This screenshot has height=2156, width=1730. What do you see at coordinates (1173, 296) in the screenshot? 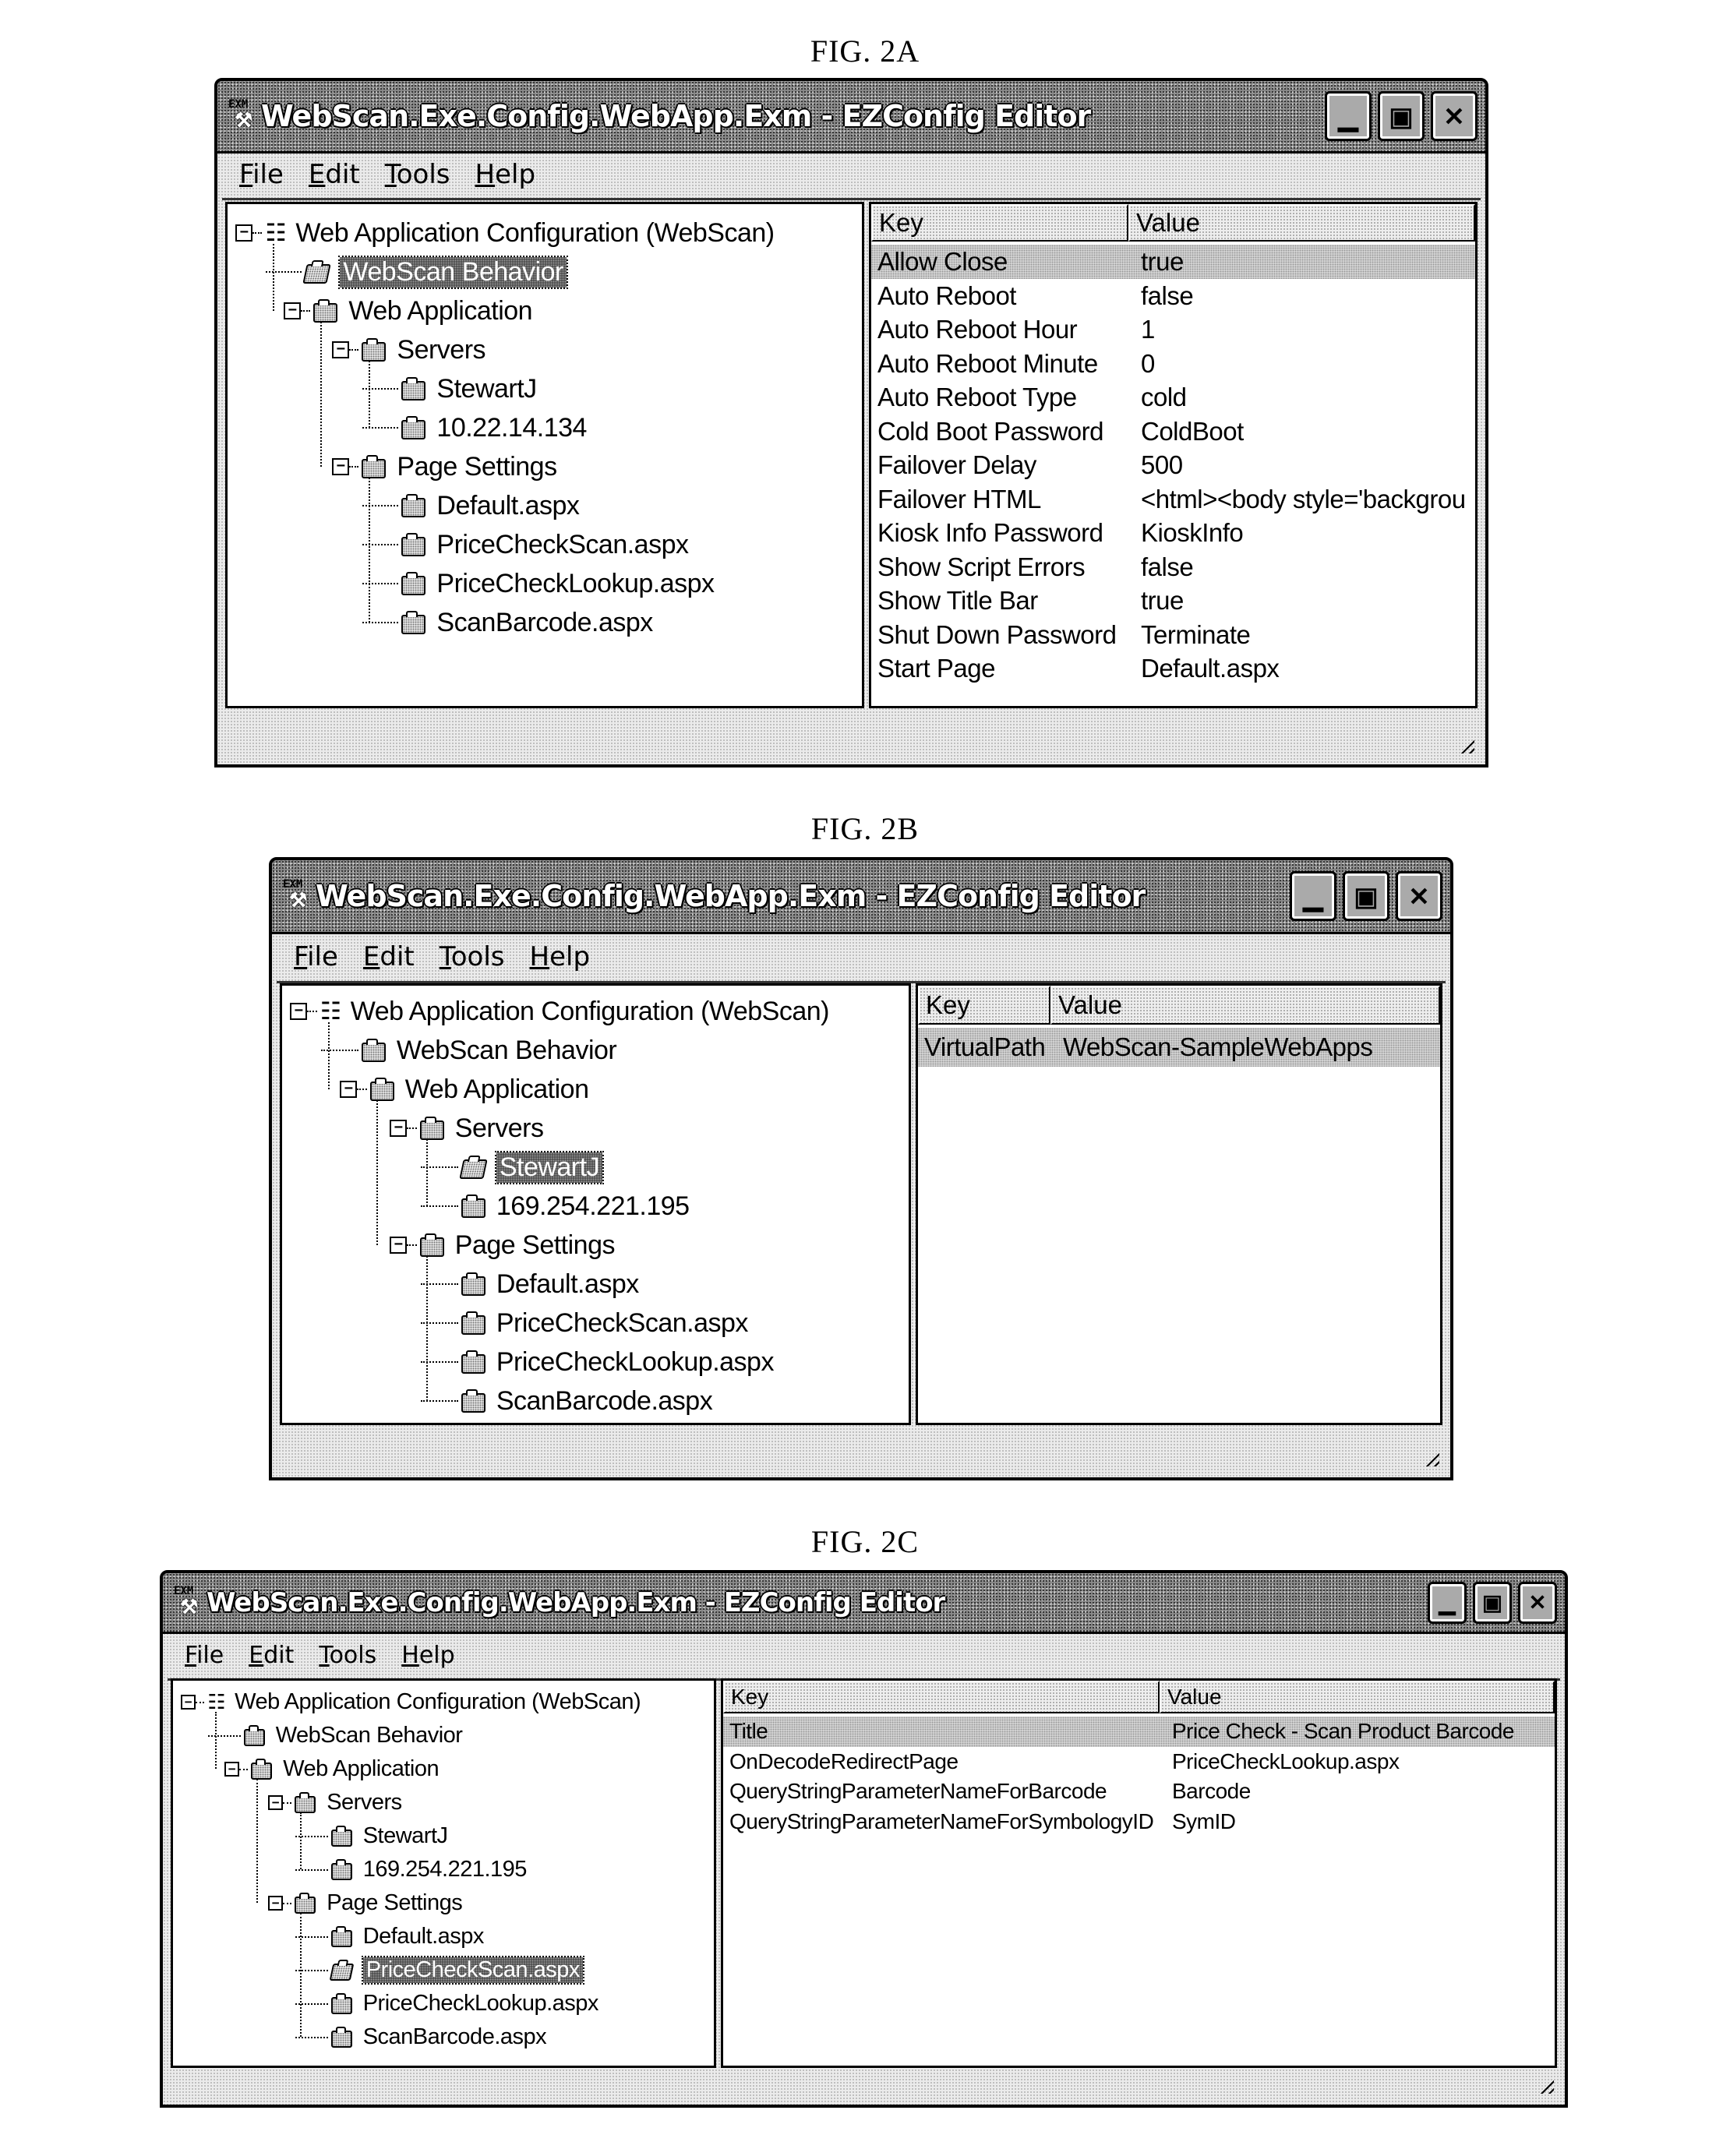
I see `list-row: Auto Reboot false` at bounding box center [1173, 296].